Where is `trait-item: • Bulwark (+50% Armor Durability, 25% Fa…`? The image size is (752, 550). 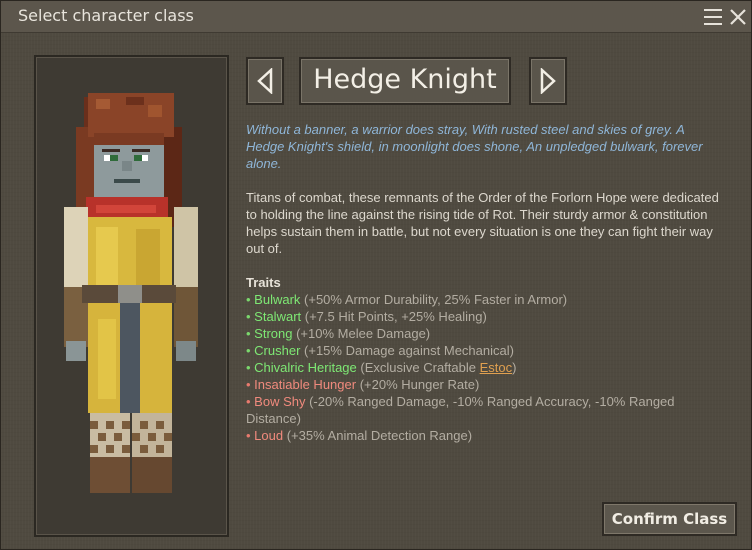 trait-item: • Bulwark (+50% Armor Durability, 25% Fa… is located at coordinates (486, 299).